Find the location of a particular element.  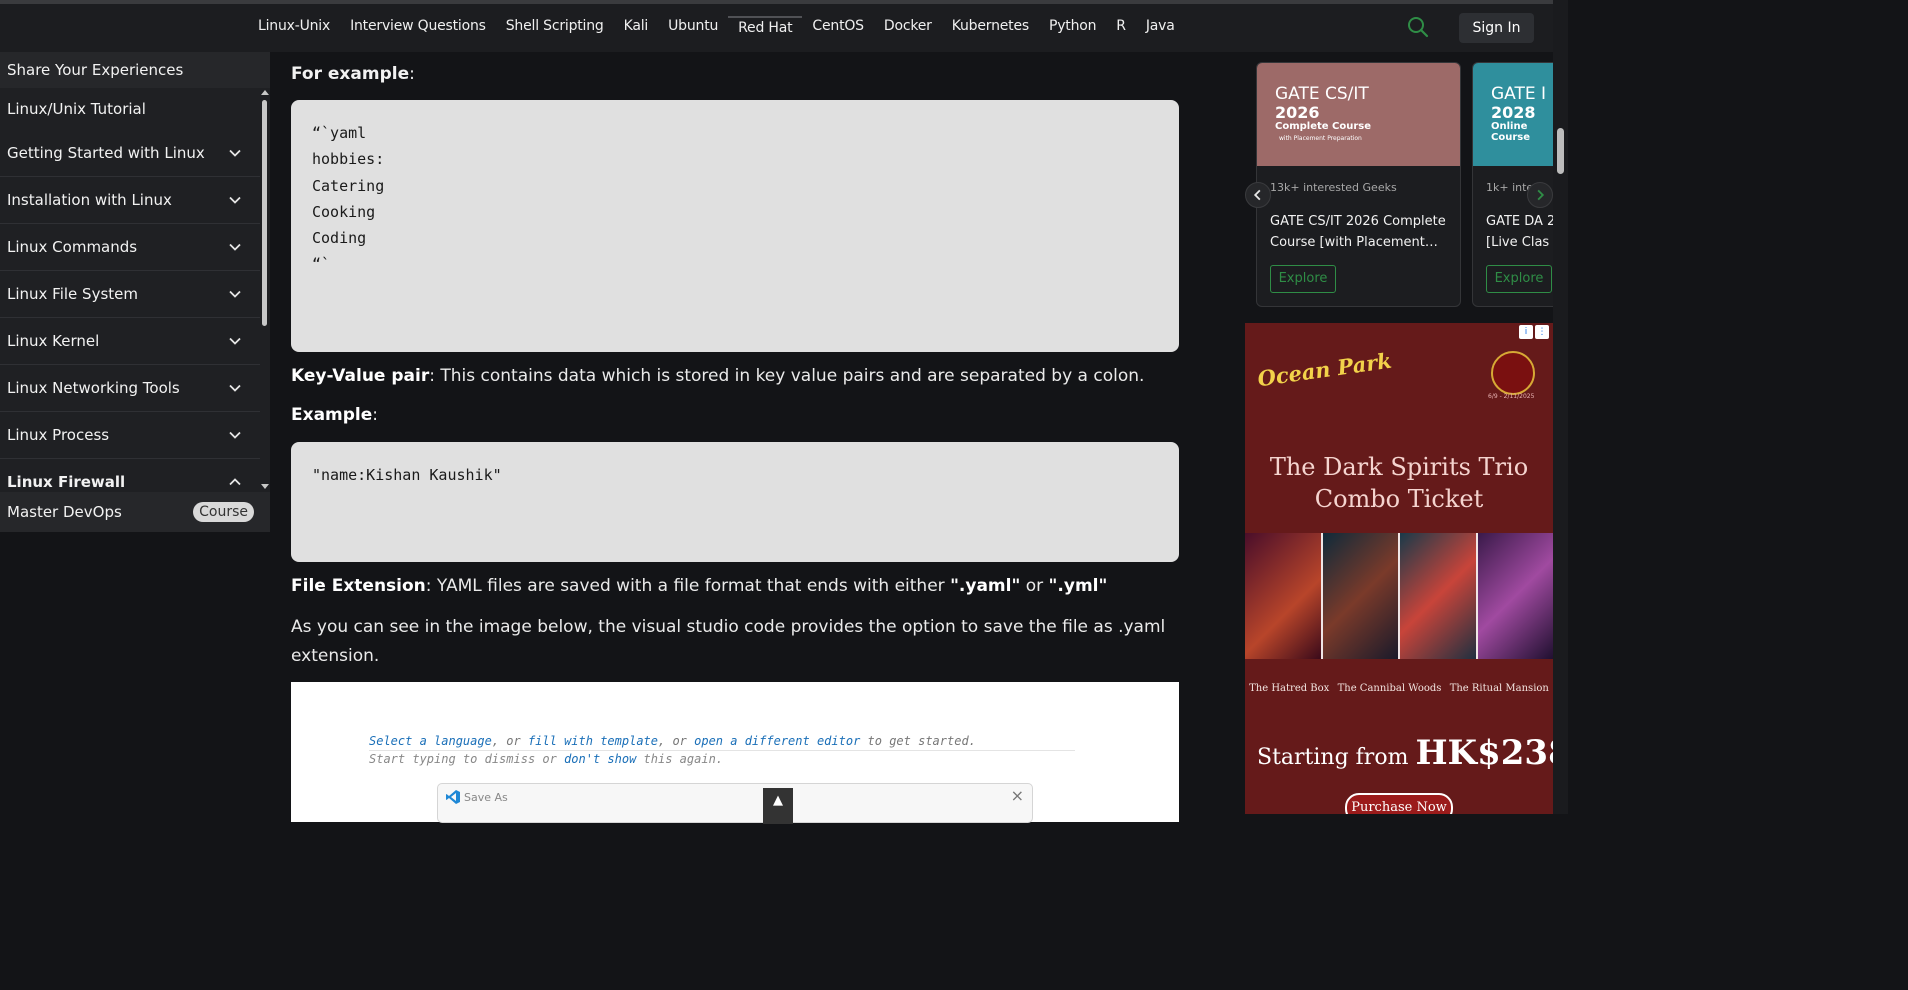

yml-extension: ".yml" is located at coordinates (1078, 586).